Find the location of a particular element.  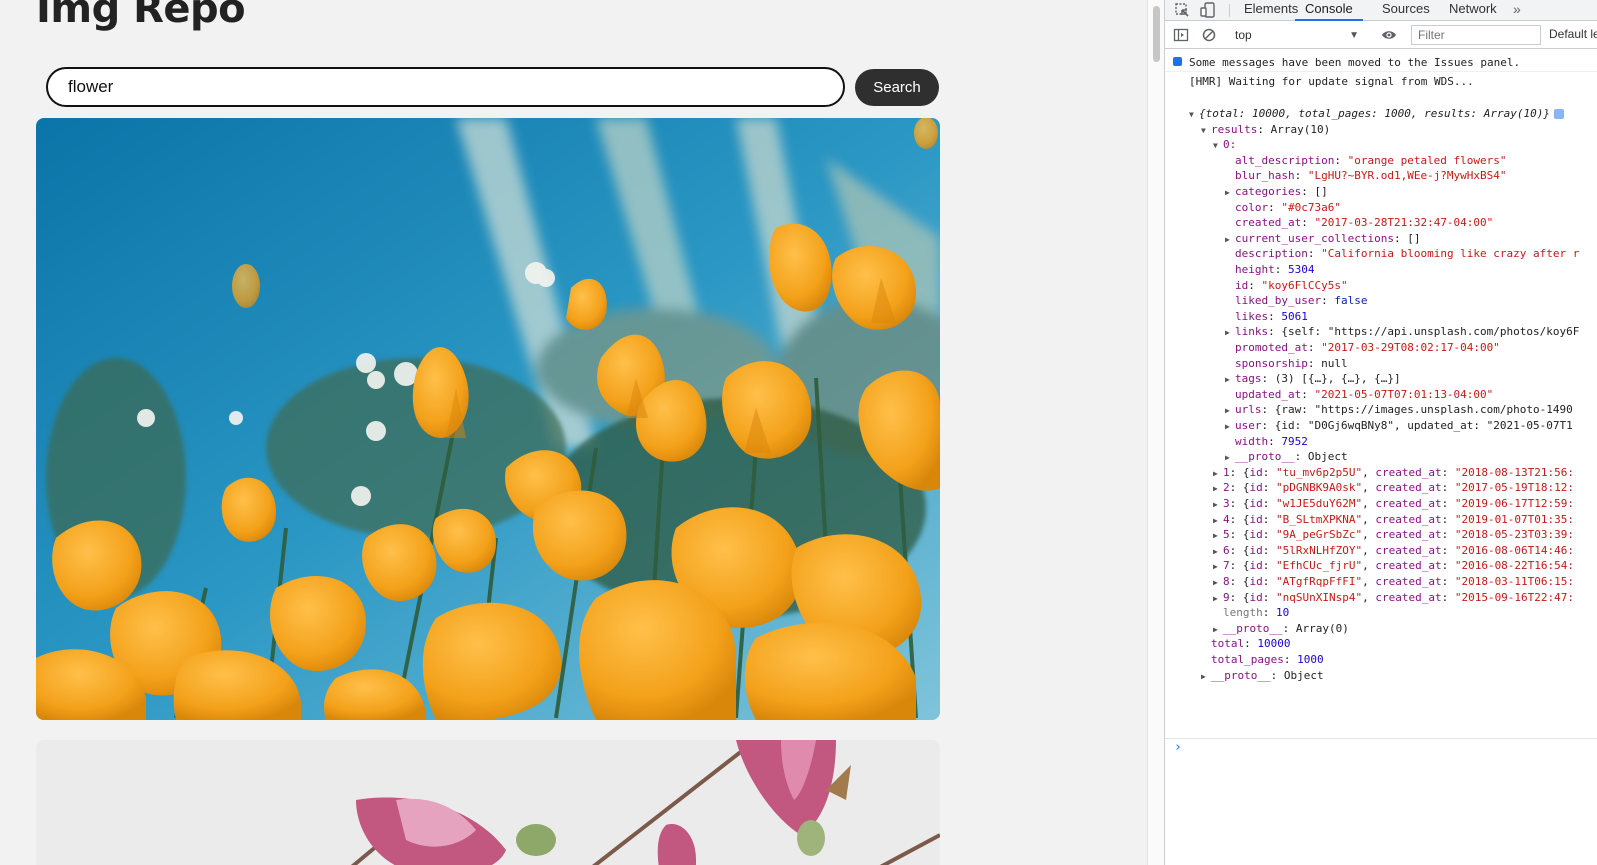

photo-card is located at coordinates (488, 802).